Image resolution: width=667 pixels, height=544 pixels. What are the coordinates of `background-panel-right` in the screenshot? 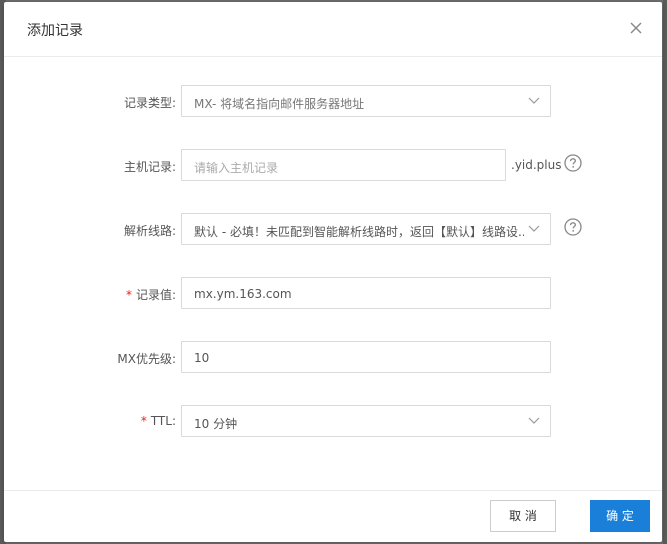 It's located at (665, 272).